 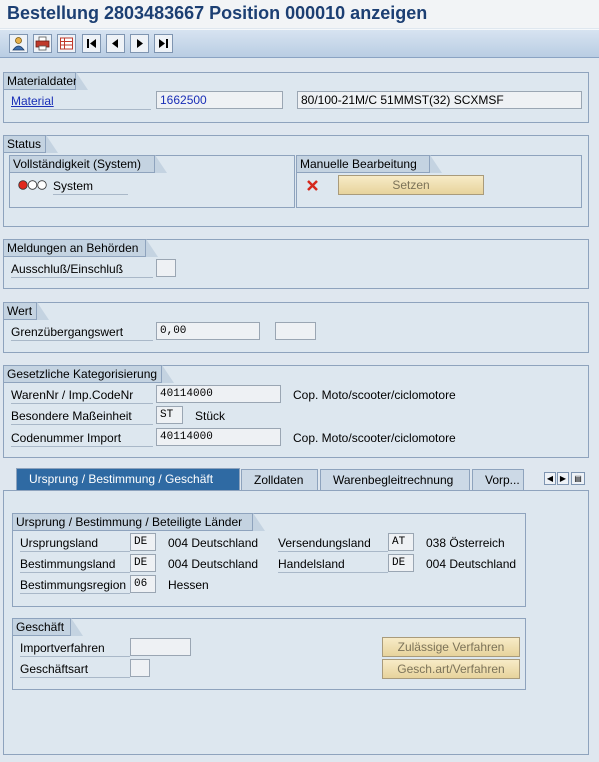 I want to click on currency-field, so click(x=295, y=331).